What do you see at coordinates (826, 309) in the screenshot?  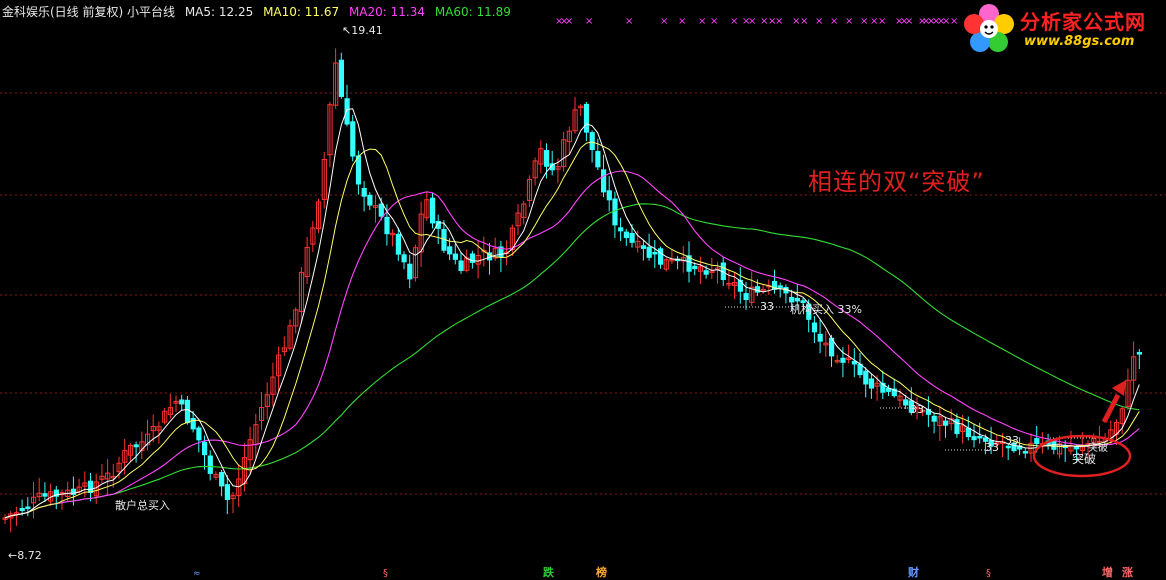 I see `institution-buy-label: 机构买入 33%` at bounding box center [826, 309].